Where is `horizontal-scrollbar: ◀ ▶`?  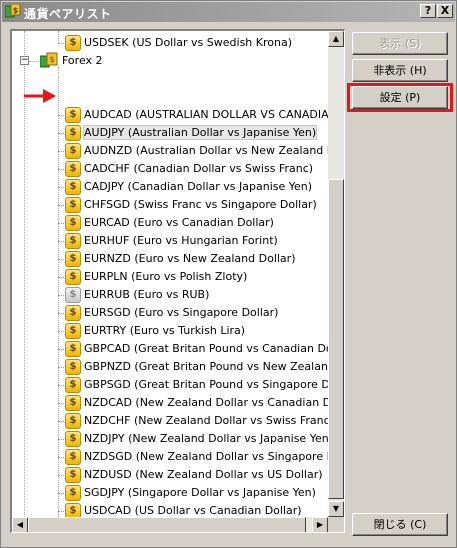 horizontal-scrollbar: ◀ ▶ is located at coordinates (170, 524).